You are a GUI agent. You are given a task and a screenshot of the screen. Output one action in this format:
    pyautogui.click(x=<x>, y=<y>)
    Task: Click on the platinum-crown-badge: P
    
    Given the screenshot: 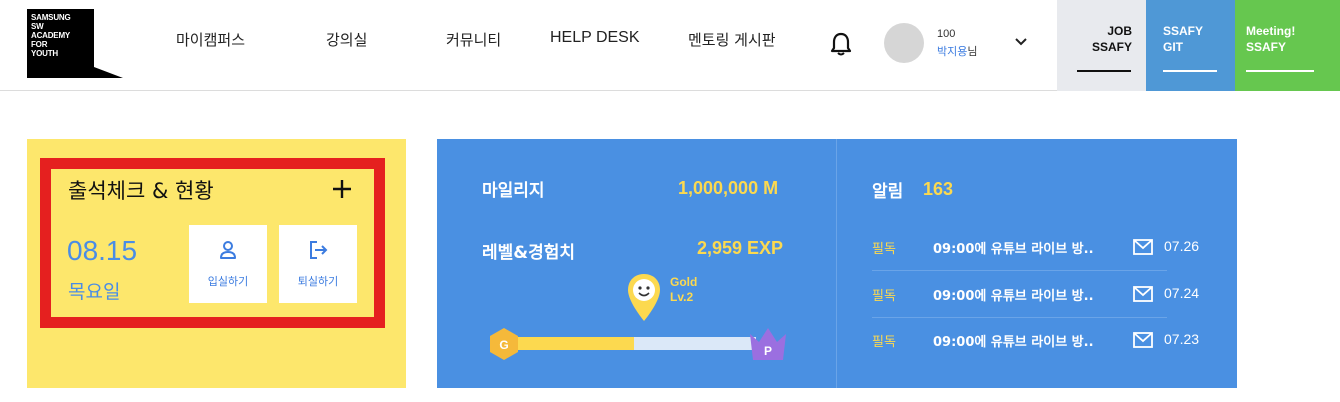 What is the action you would take?
    pyautogui.click(x=768, y=344)
    